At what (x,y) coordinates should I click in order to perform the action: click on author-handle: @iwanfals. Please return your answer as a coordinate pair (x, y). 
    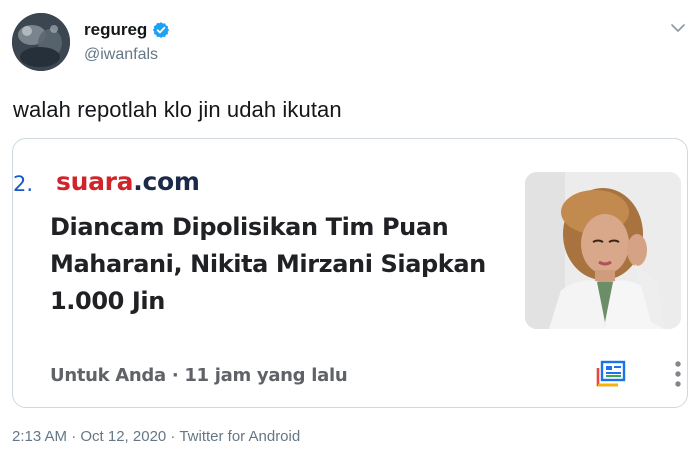
    Looking at the image, I should click on (121, 55).